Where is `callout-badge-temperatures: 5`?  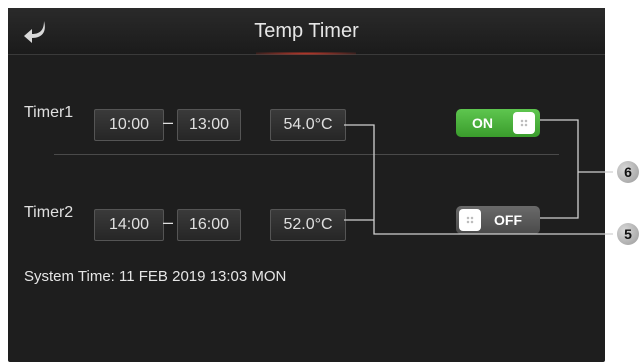 callout-badge-temperatures: 5 is located at coordinates (628, 234).